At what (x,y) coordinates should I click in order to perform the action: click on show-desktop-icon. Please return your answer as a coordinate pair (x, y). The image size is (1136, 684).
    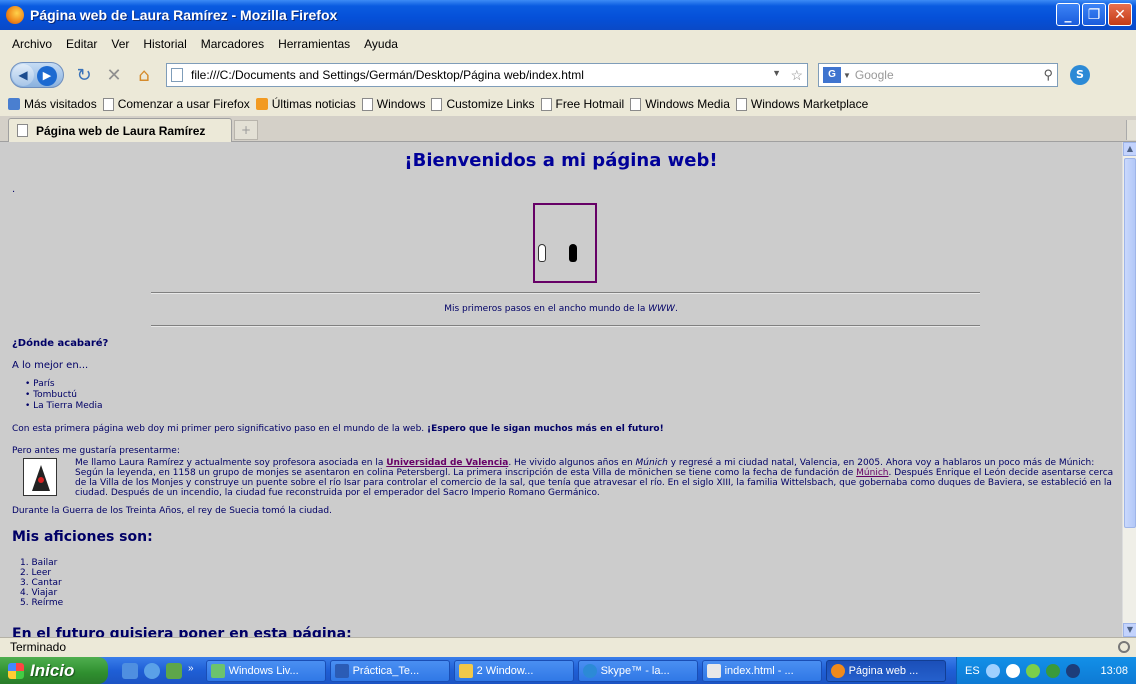
    Looking at the image, I should click on (130, 670).